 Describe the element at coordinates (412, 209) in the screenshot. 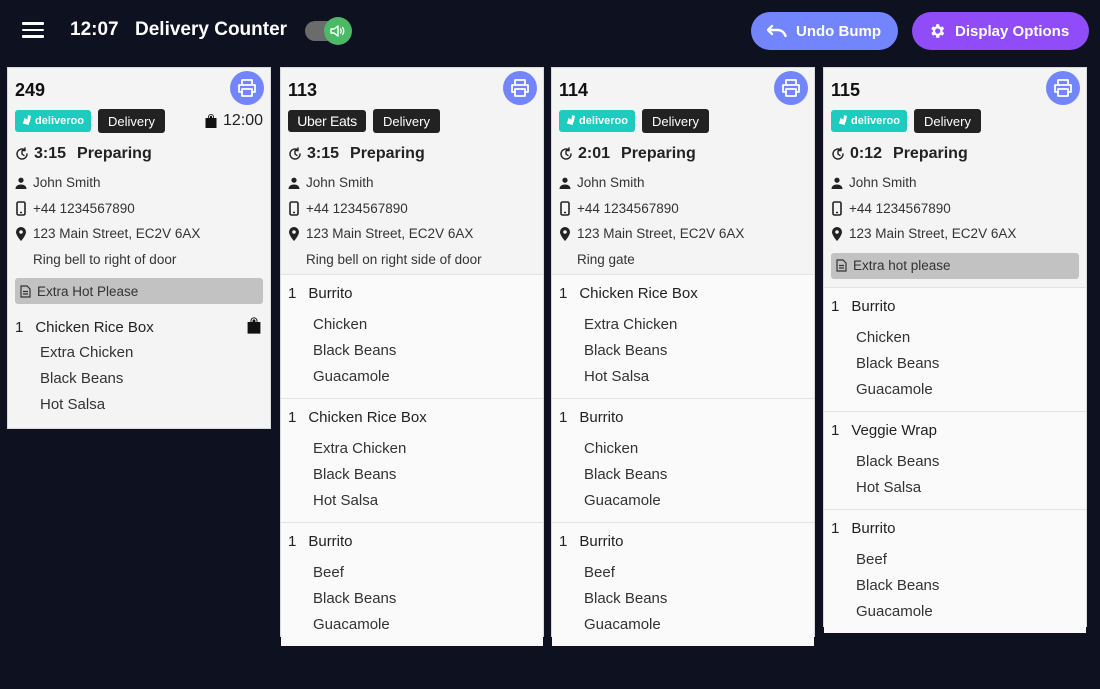

I see `customer-phone: +44 1234567890` at that location.